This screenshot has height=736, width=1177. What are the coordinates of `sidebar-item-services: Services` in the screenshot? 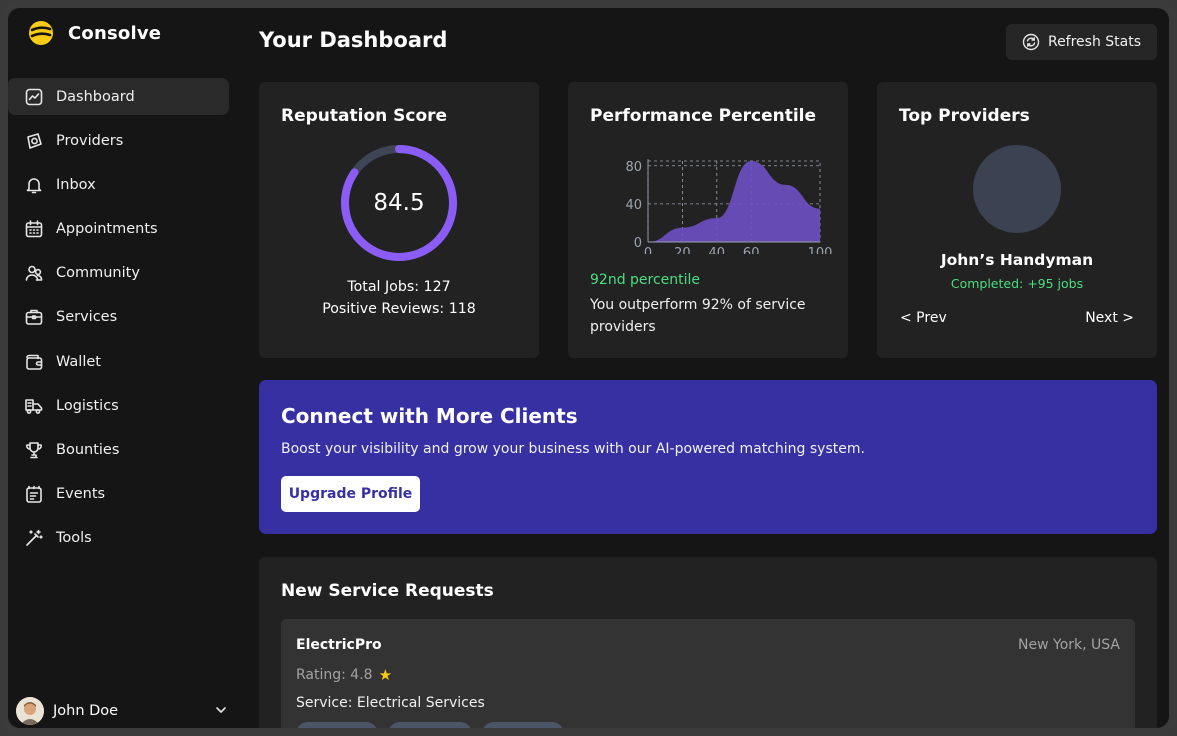 It's located at (118, 317).